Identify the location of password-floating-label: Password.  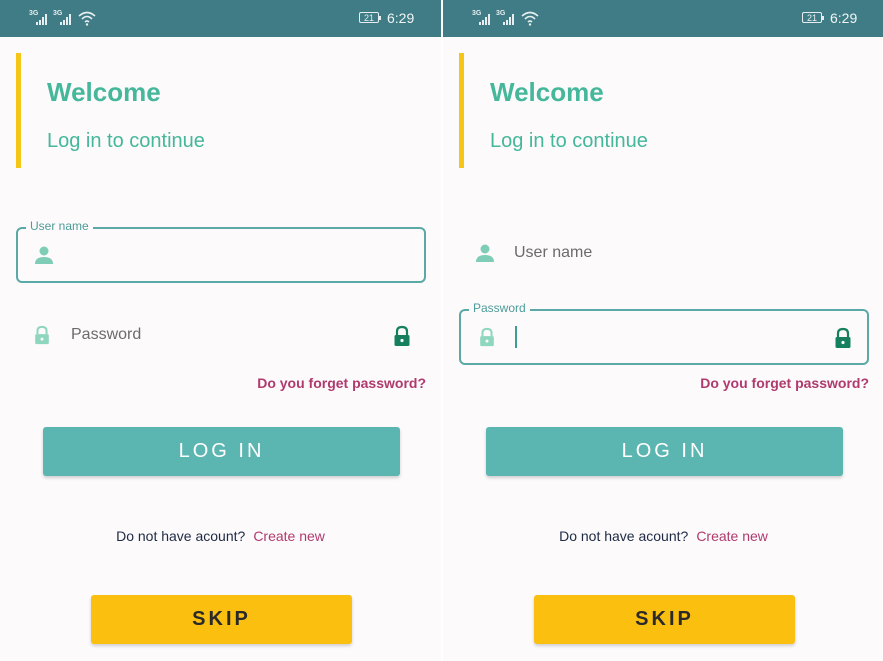
(499, 308).